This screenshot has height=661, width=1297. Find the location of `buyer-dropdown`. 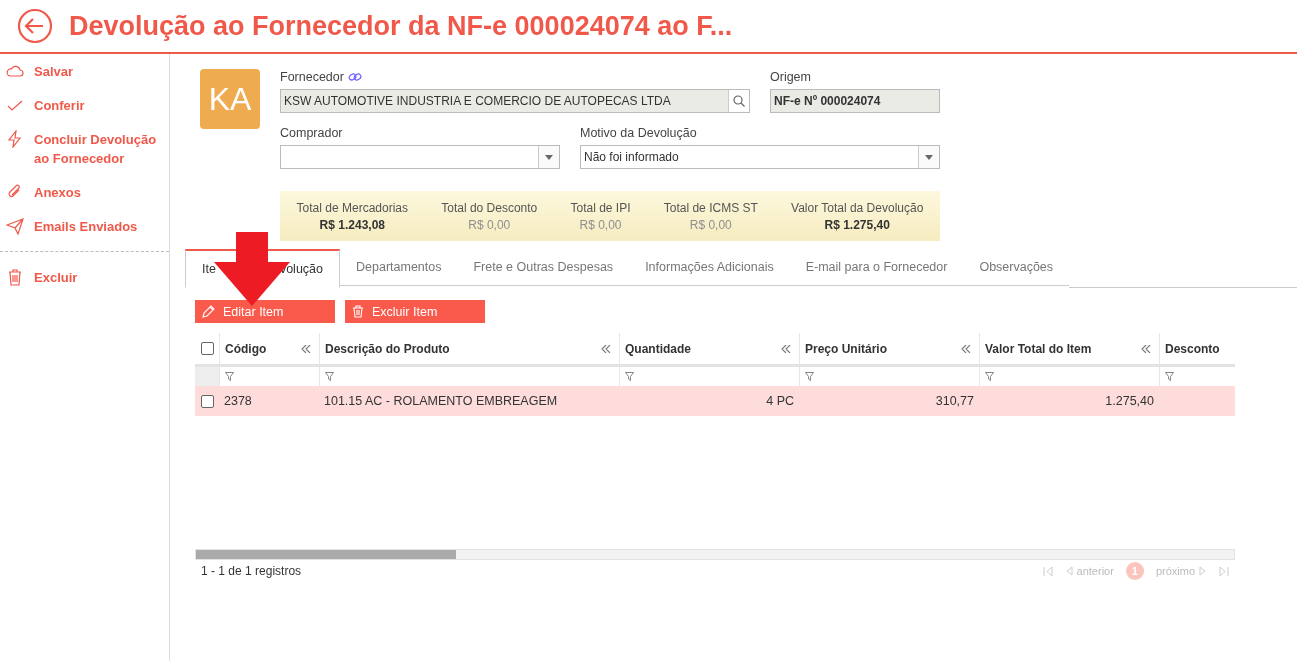

buyer-dropdown is located at coordinates (420, 157).